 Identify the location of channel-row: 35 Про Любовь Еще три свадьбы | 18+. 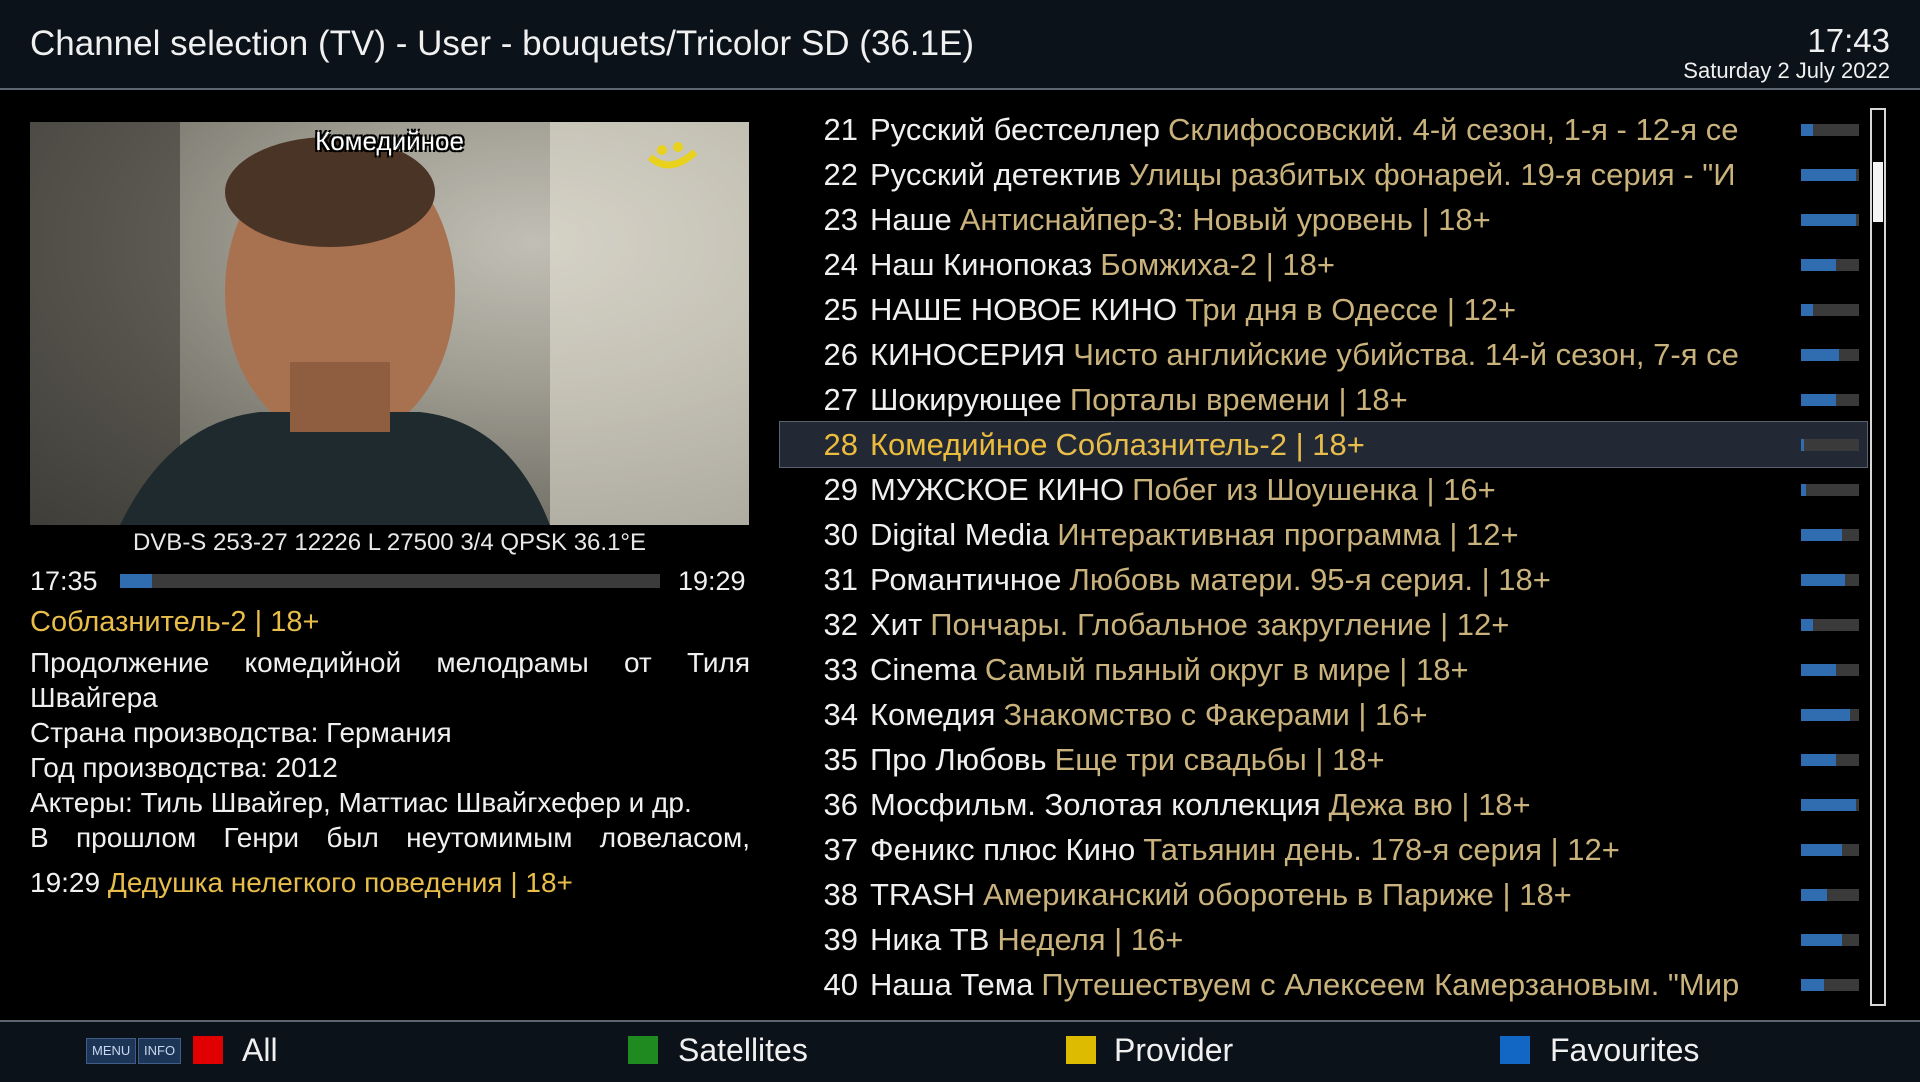
(1323, 759).